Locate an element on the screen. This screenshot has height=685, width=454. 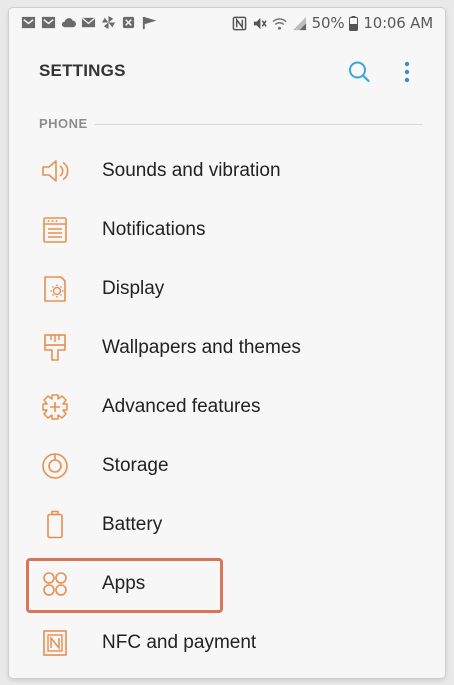
section-header-phone: PHONE is located at coordinates (231, 124).